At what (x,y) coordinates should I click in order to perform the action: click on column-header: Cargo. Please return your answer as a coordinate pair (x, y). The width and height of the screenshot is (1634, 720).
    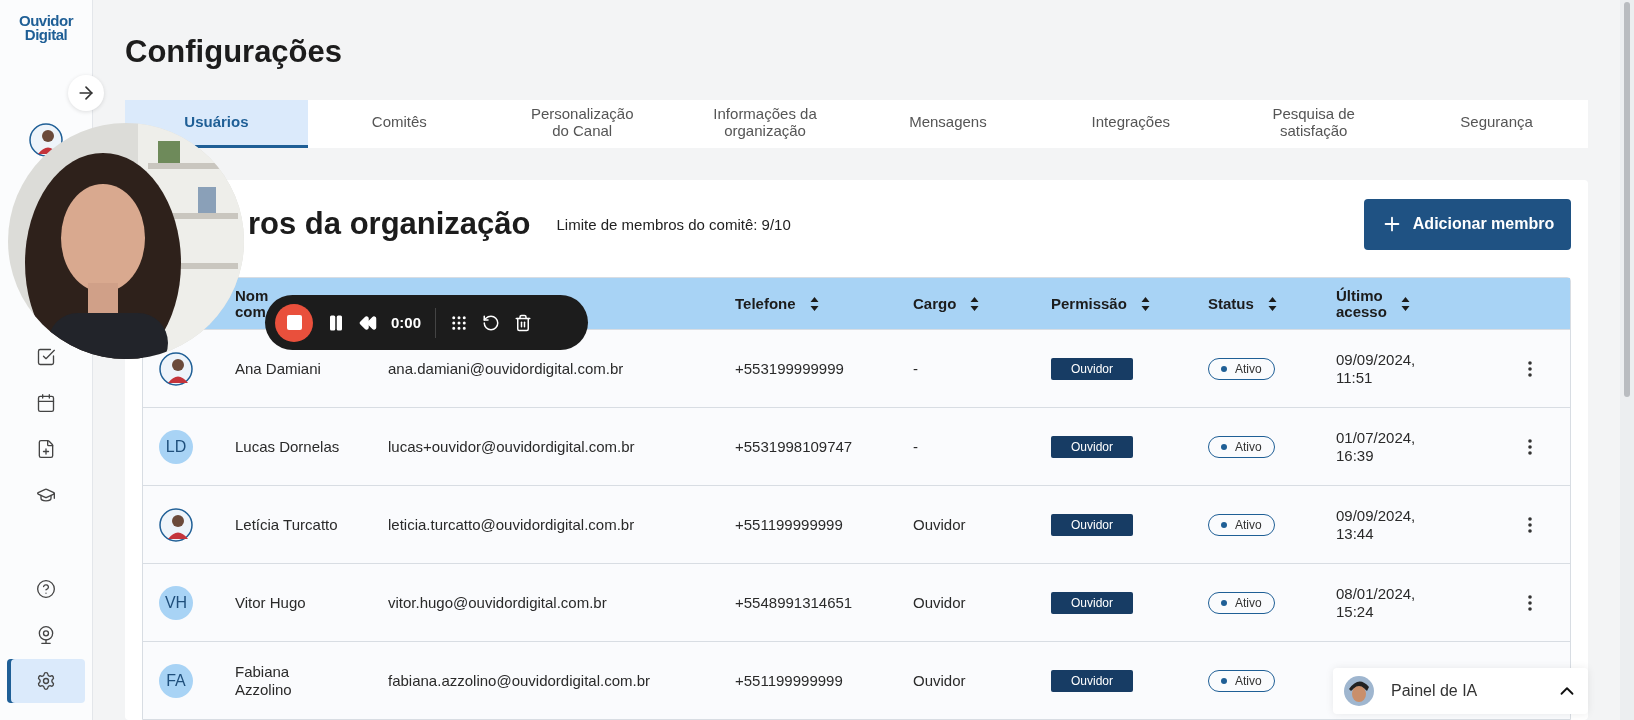
    Looking at the image, I should click on (935, 303).